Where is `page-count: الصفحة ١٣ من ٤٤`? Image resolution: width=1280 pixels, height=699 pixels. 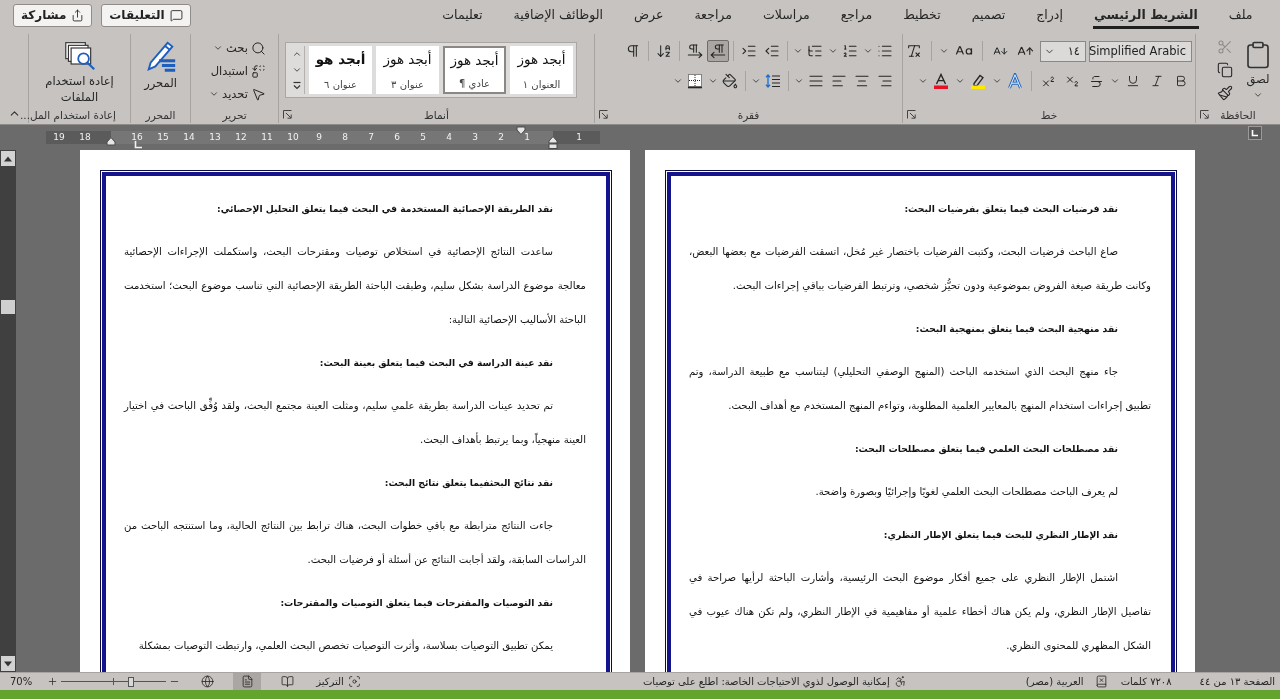
page-count: الصفحة ١٣ من ٤٤ is located at coordinates (1237, 681).